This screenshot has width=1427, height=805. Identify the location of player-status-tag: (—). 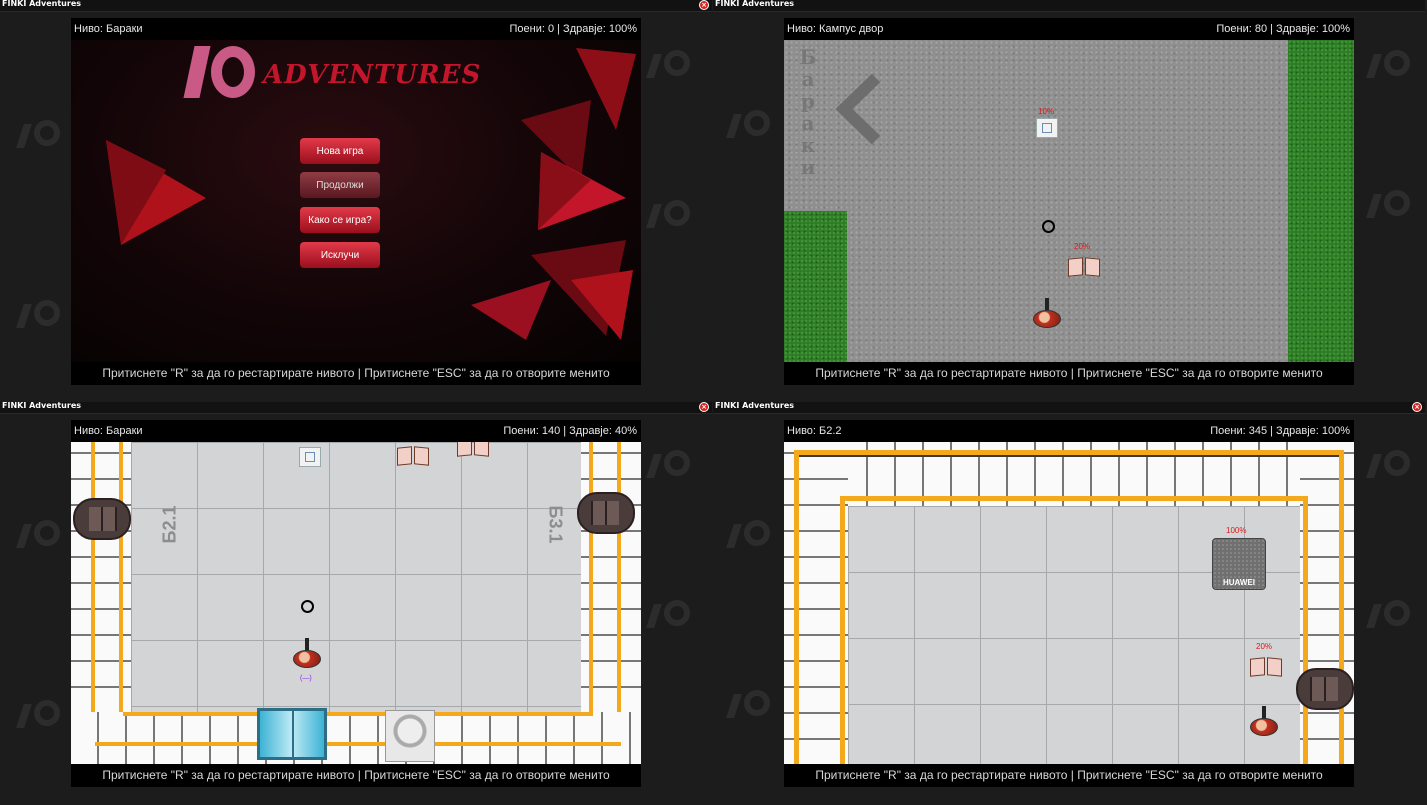
(306, 678).